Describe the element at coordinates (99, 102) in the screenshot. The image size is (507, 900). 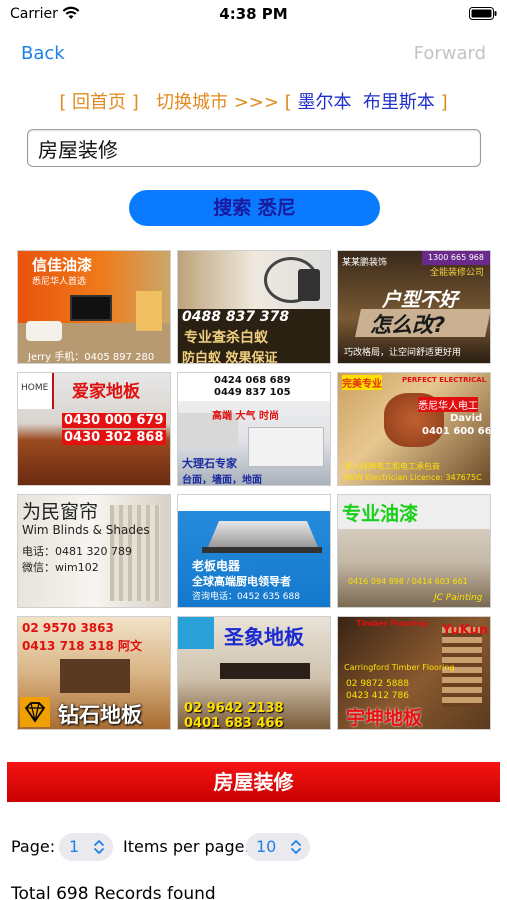
I see `home-link: [ 回首页 ]` at that location.